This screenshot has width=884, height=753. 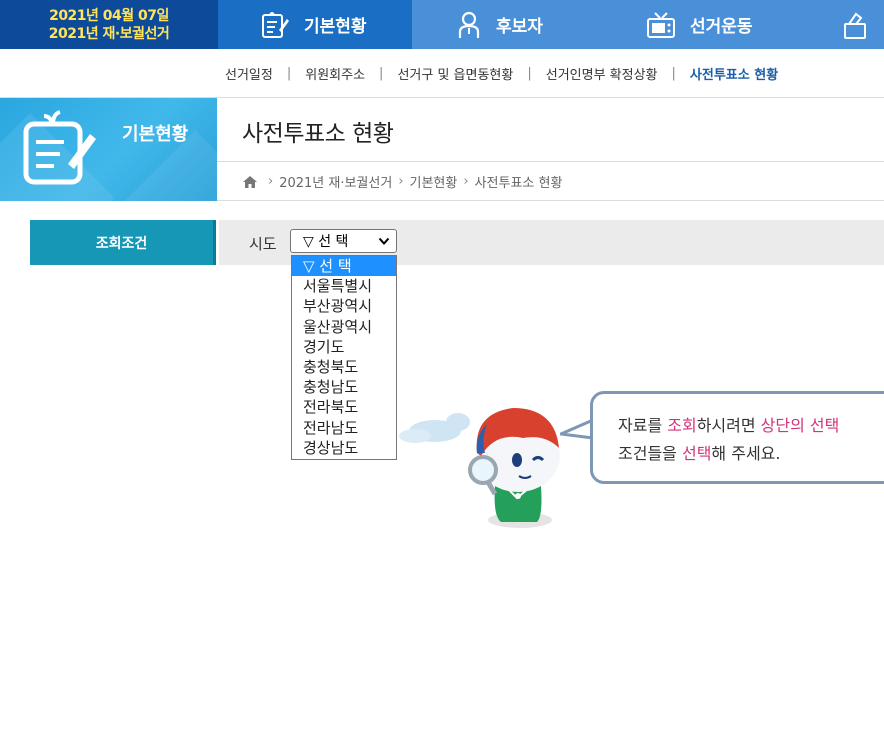 I want to click on notice-text: 하시려면, so click(x=728, y=425).